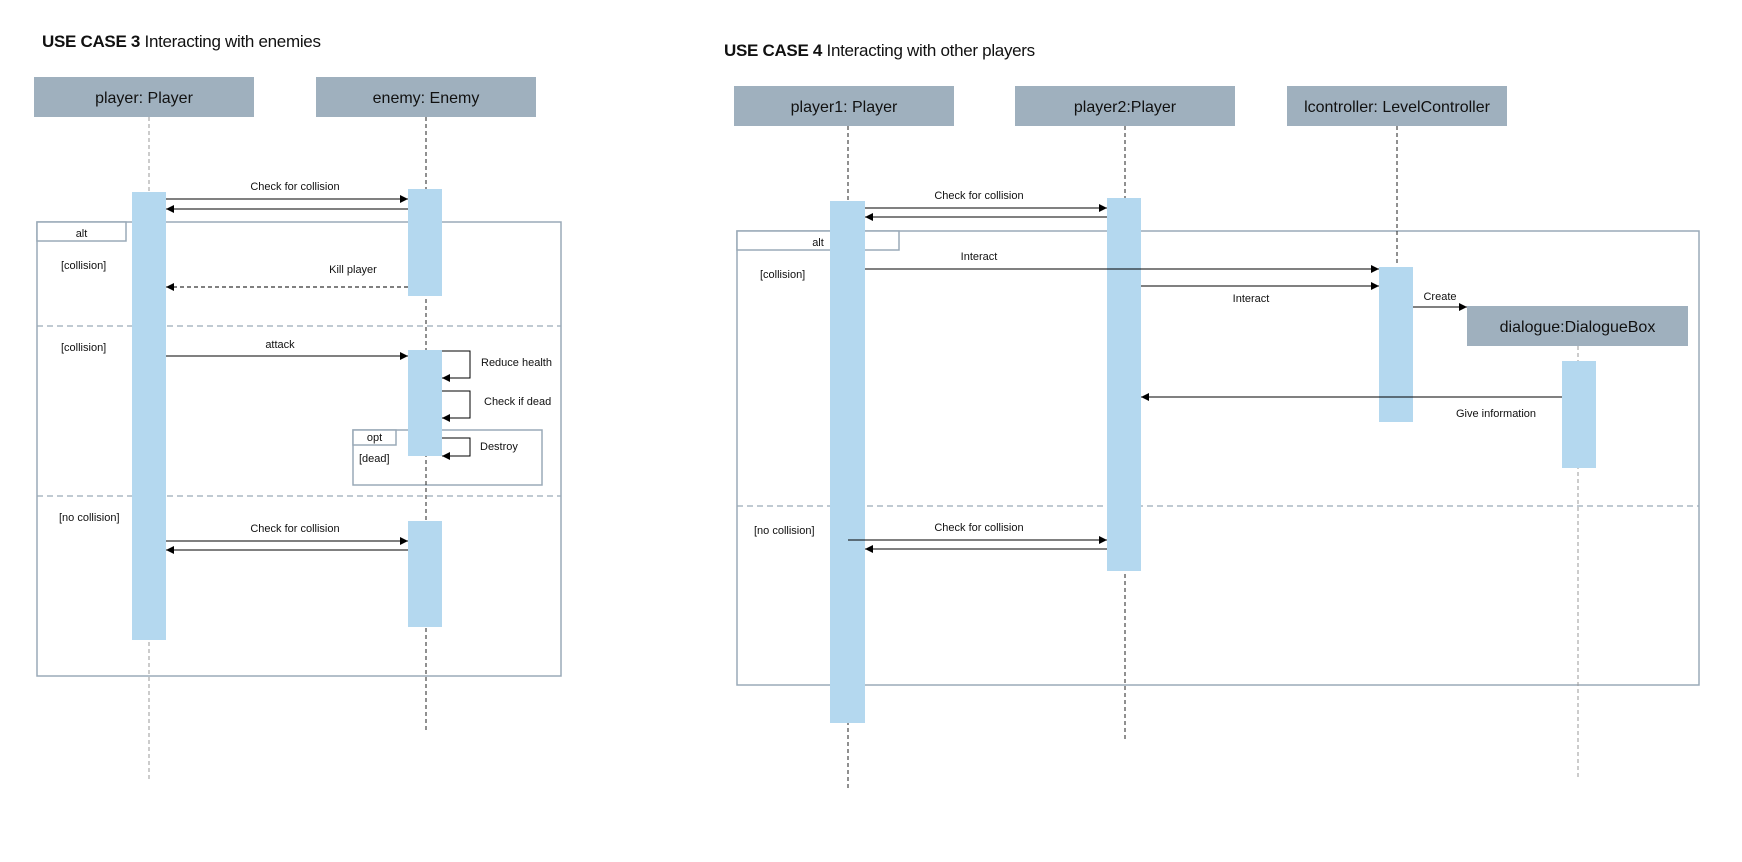 This screenshot has height=862, width=1742. Describe the element at coordinates (517, 402) in the screenshot. I see `message-label-check-if-dead: Check if dead` at that location.